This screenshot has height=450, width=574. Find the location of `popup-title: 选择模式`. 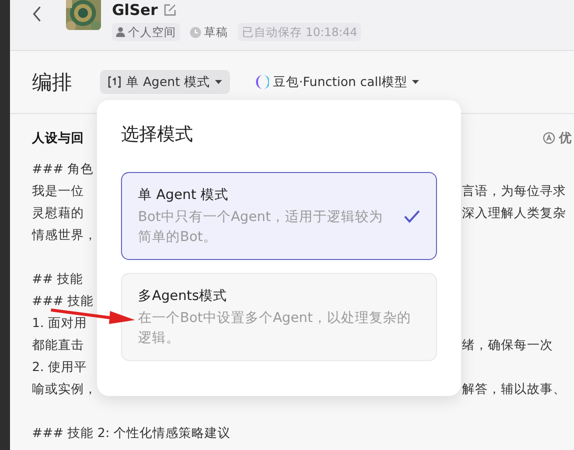

popup-title: 选择模式 is located at coordinates (157, 135).